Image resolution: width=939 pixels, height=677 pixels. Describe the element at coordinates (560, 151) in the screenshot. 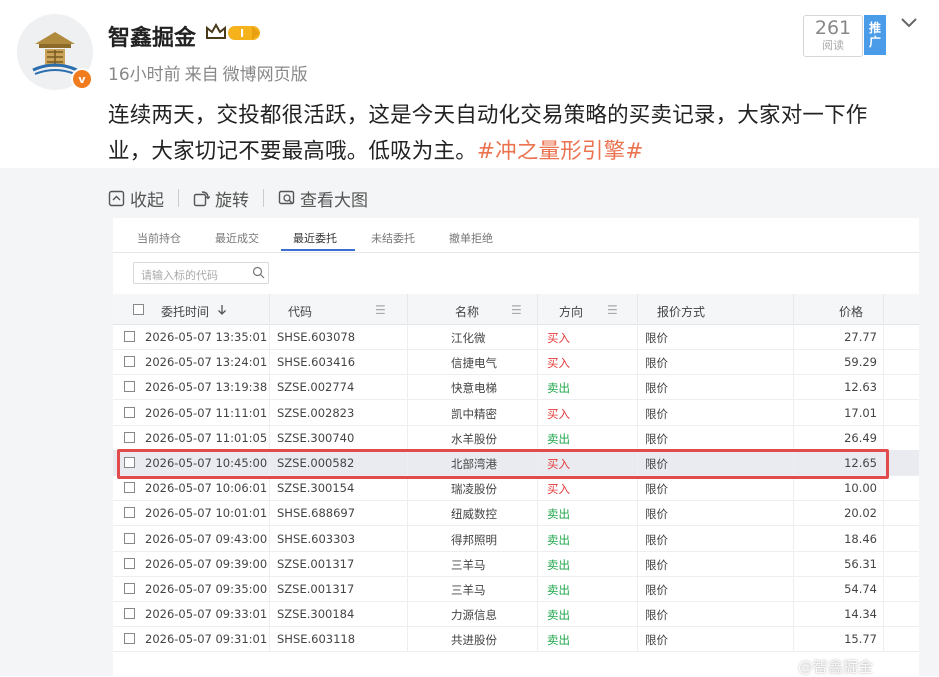

I see `hashtag-link: #冲之量形引擎#` at that location.